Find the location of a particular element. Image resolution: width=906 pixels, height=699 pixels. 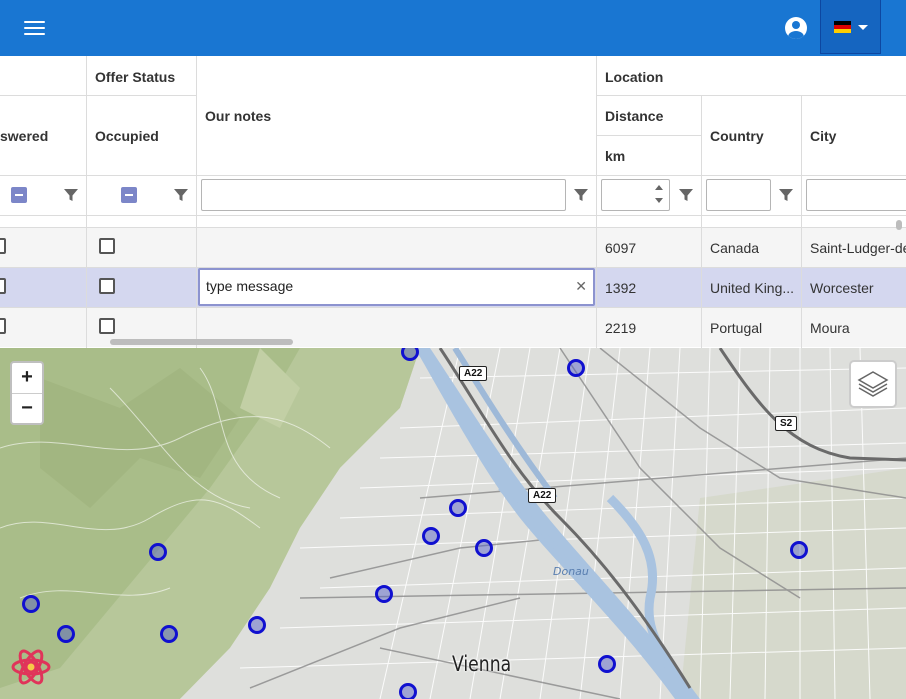

river-label: Donau is located at coordinates (571, 571).